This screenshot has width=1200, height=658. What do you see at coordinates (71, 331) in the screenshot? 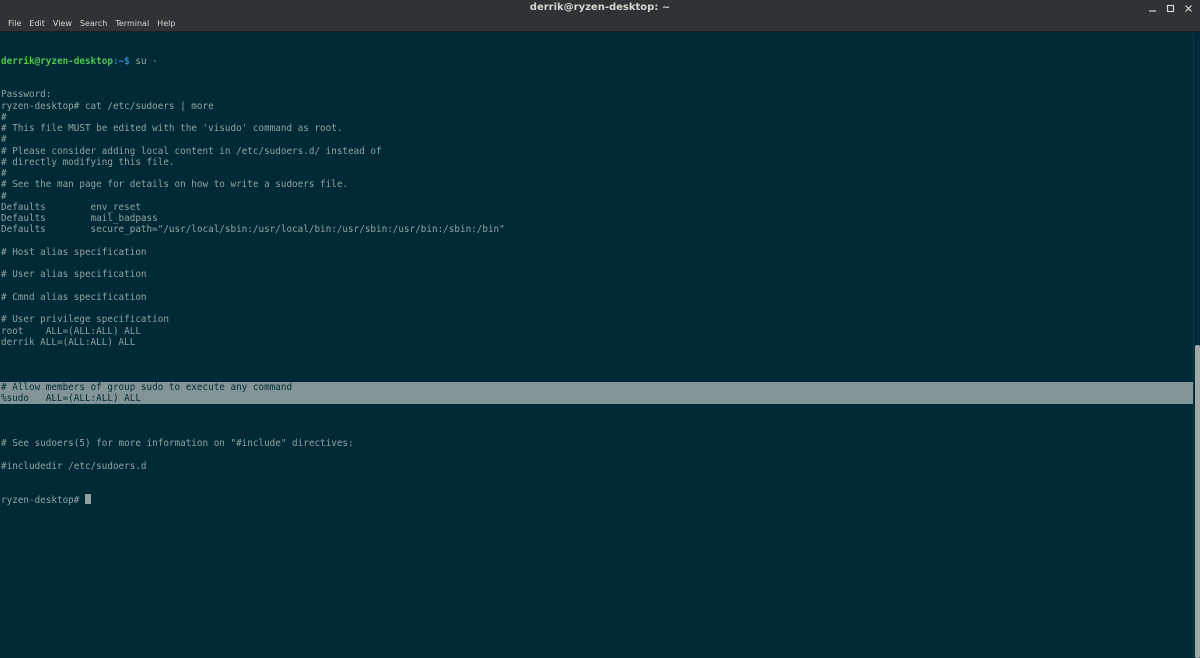
I see `terminal-line: root ALL=(ALL:ALL) ALL` at bounding box center [71, 331].